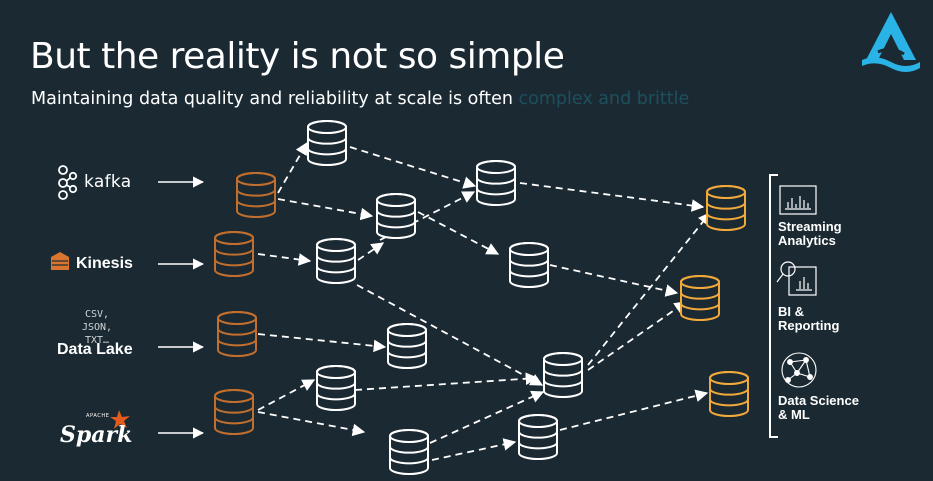 The height and width of the screenshot is (481, 933). What do you see at coordinates (234, 412) in the screenshot?
I see `source-db-spark` at bounding box center [234, 412].